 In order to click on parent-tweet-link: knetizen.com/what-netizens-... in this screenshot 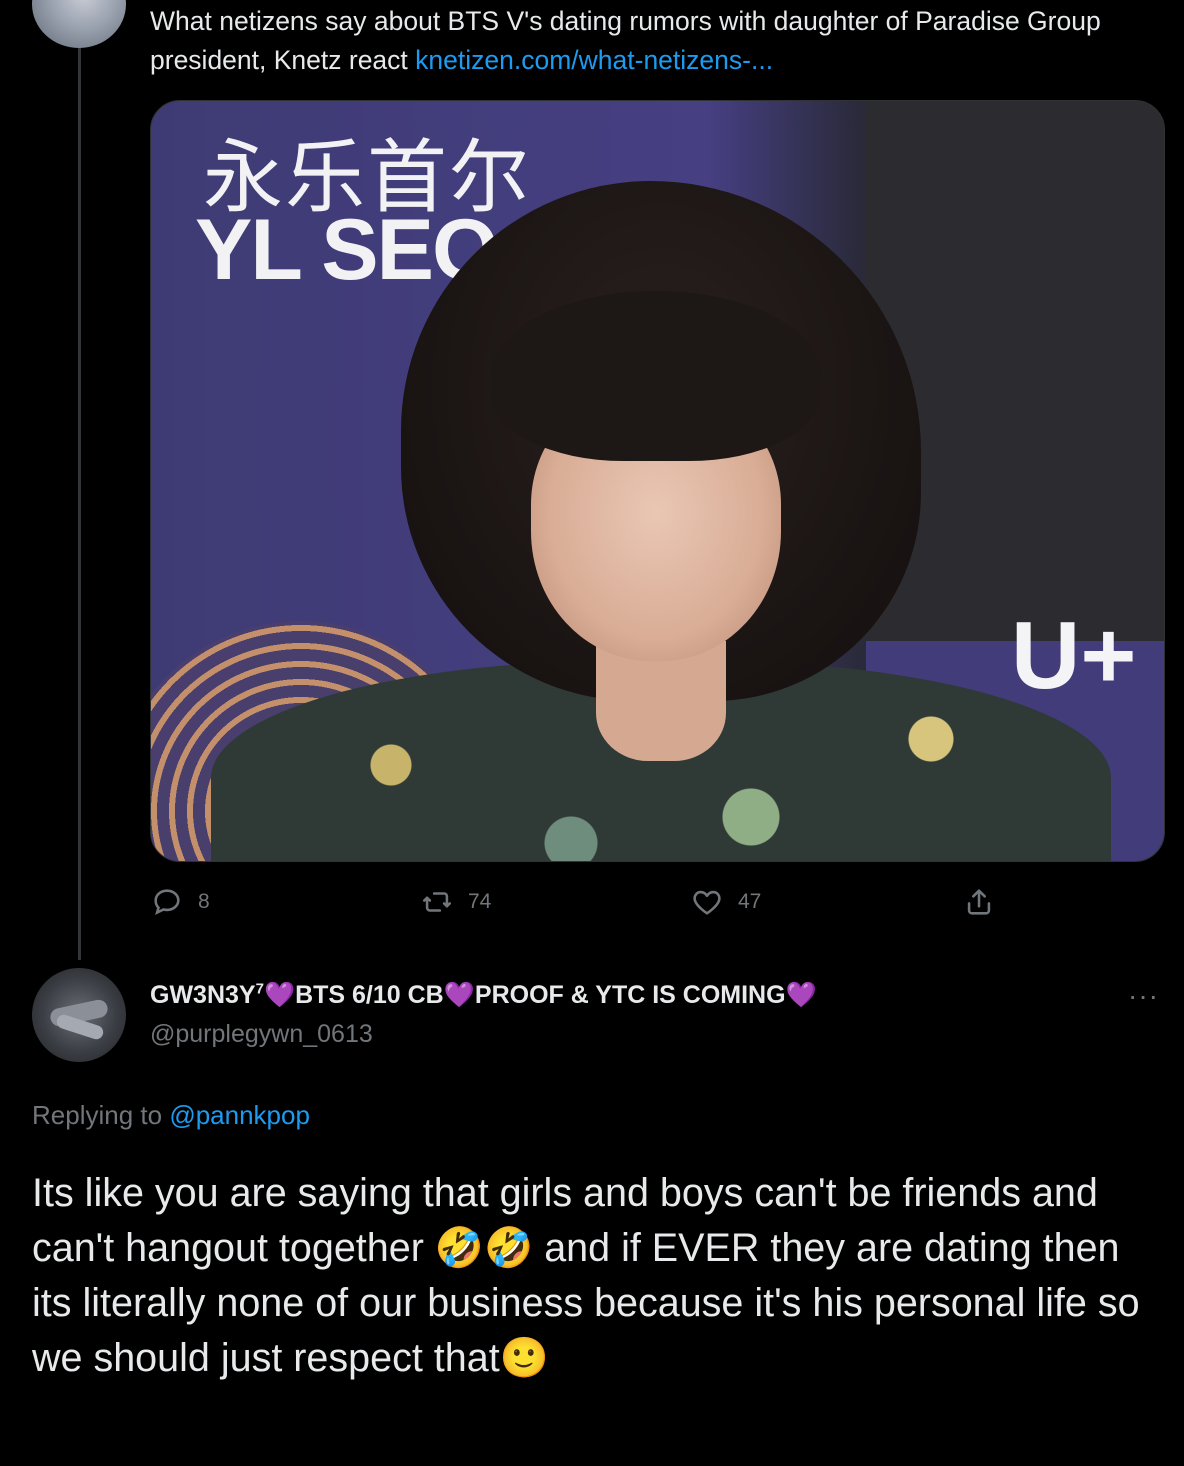, I will do `click(594, 60)`.